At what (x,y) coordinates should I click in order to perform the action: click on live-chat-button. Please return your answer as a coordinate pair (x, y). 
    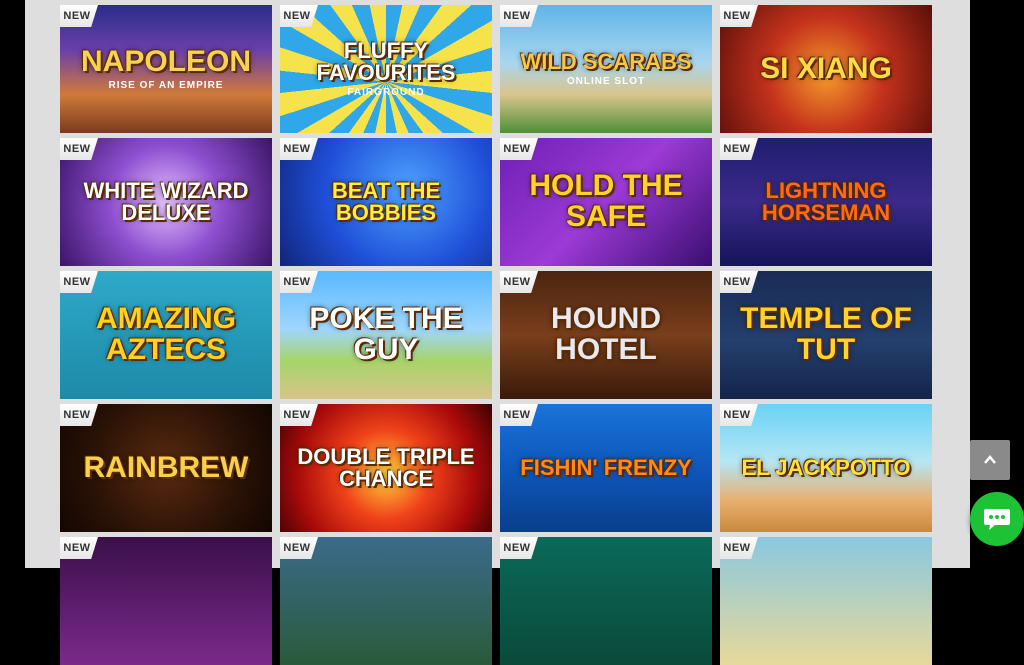
    Looking at the image, I should click on (997, 519).